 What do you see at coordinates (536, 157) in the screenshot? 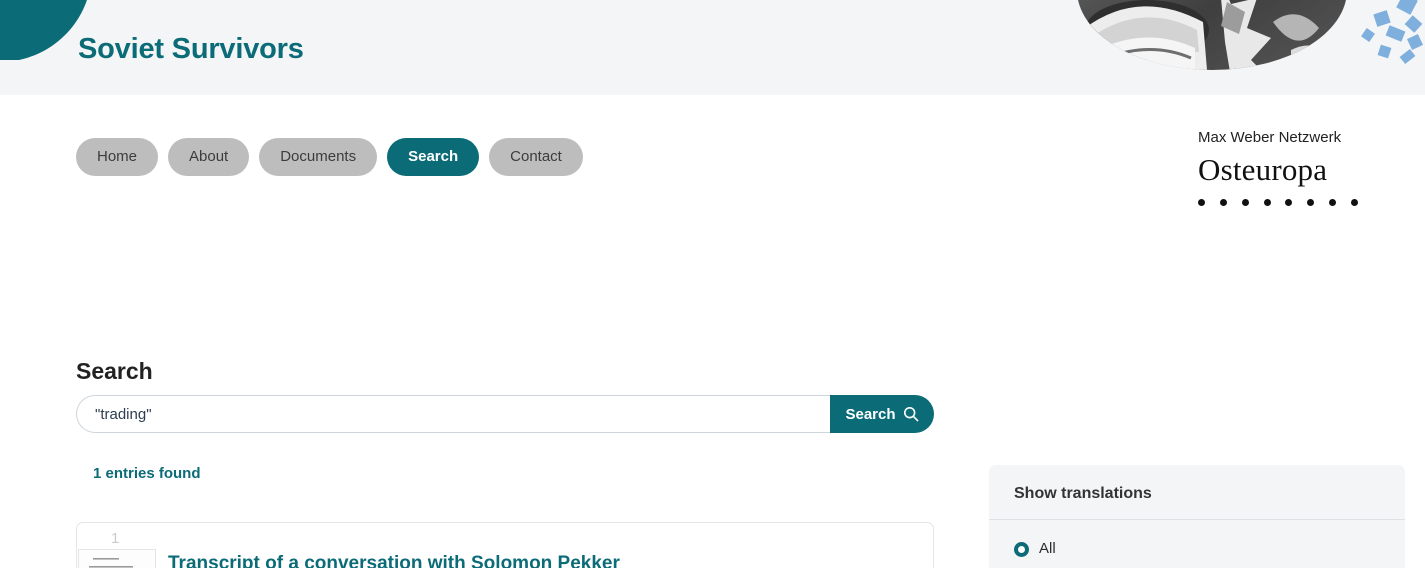
I see `nav-item-contact: Contact` at bounding box center [536, 157].